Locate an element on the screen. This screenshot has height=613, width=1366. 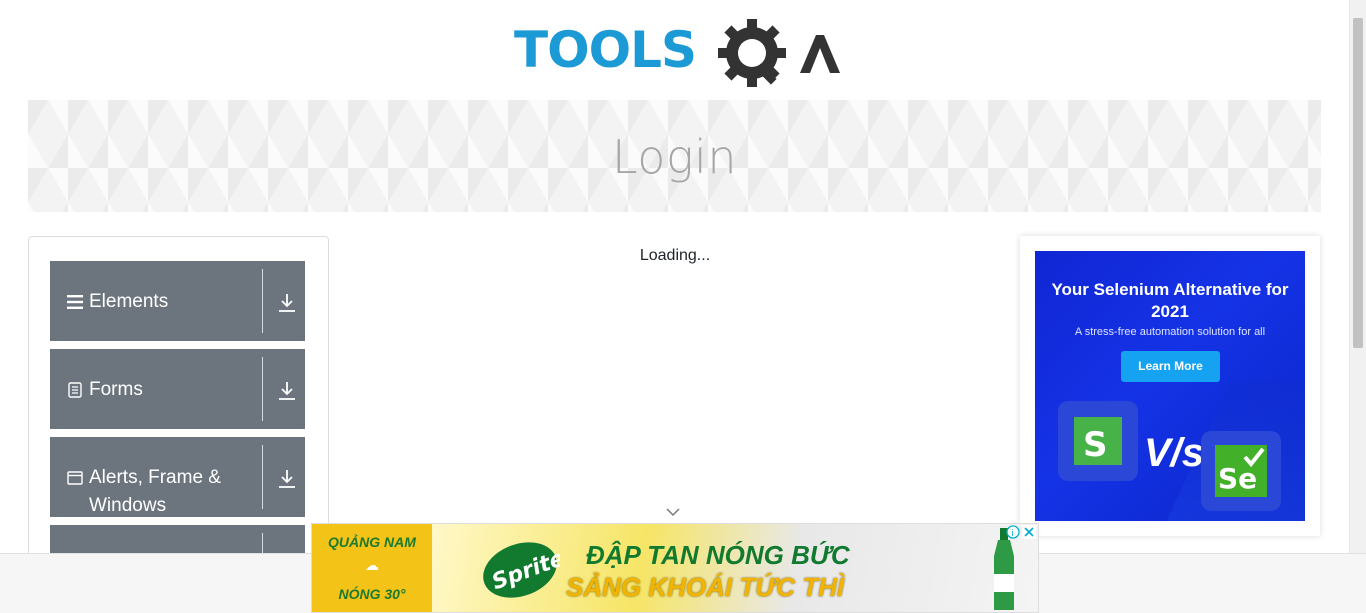
ad-title: Your Selenium Alternative for 2021 is located at coordinates (1170, 300).